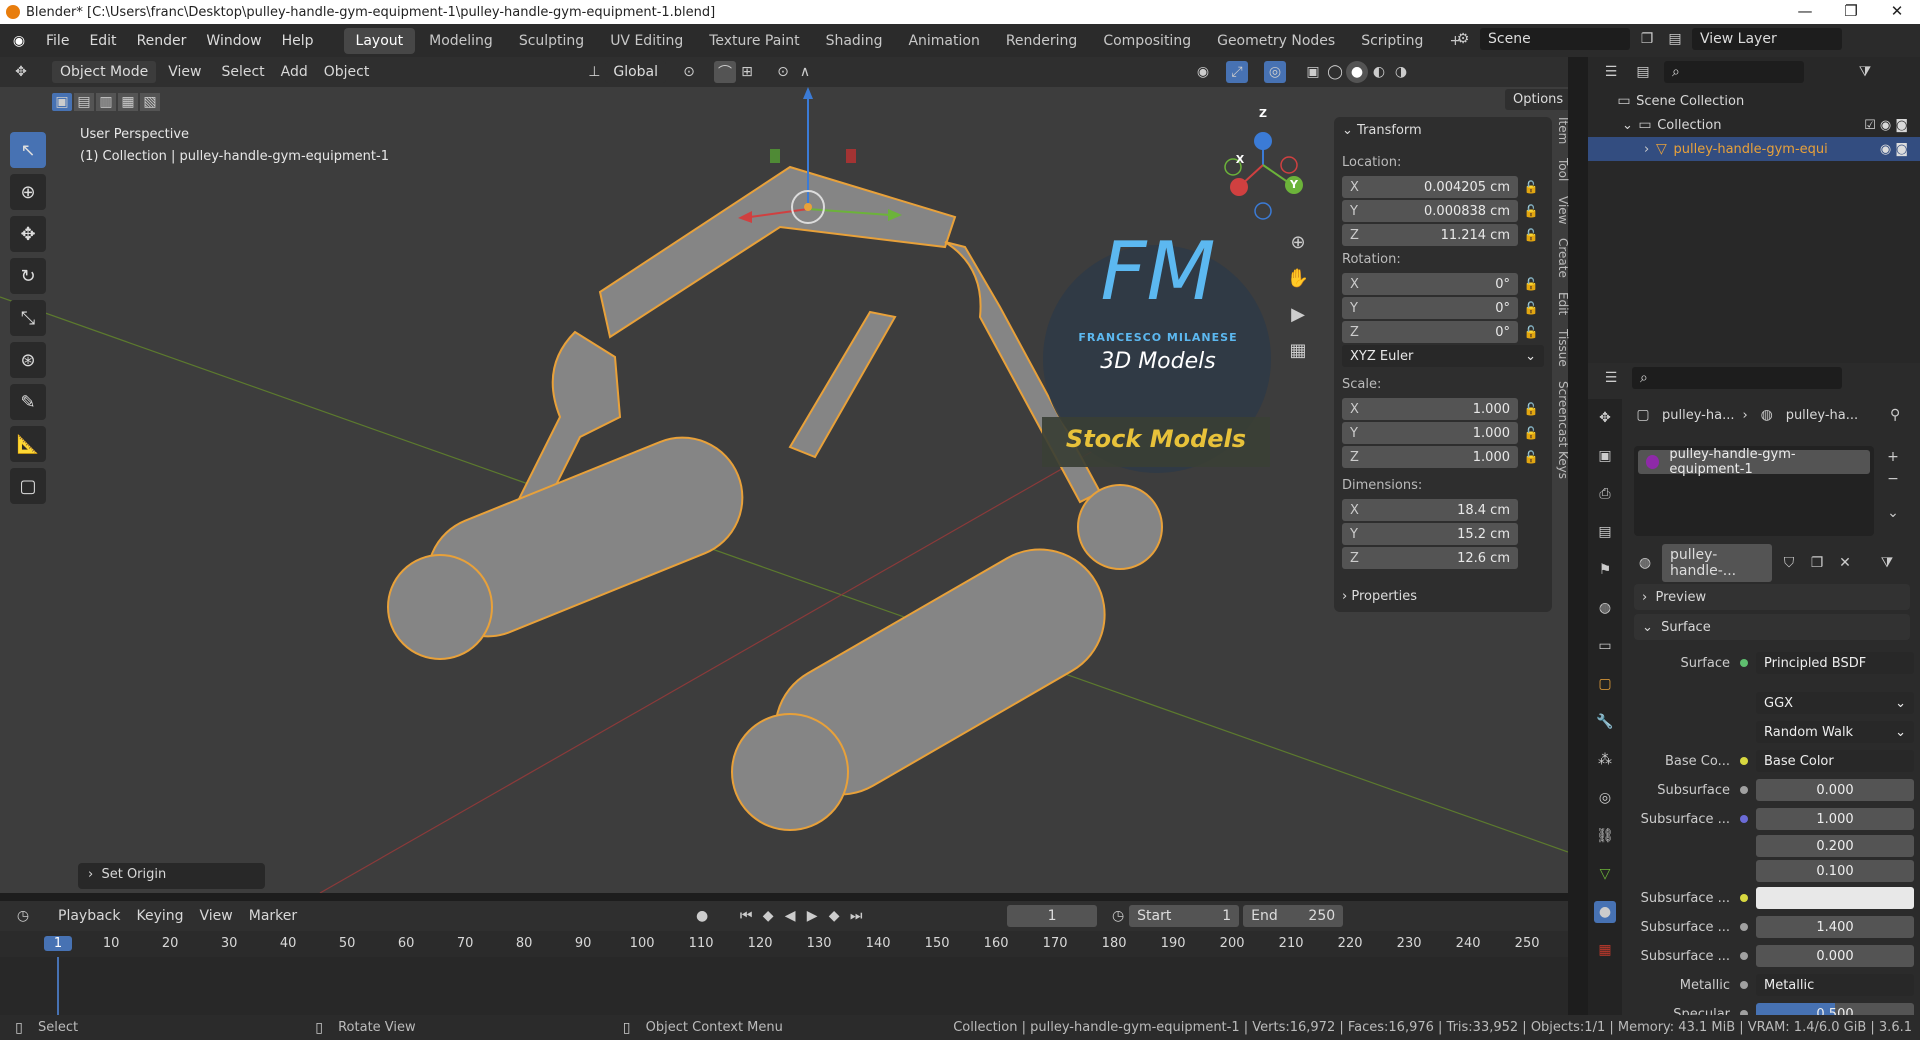 The height and width of the screenshot is (1040, 1920). What do you see at coordinates (834, 916) in the screenshot?
I see `next-keyframe-icon: ◆` at bounding box center [834, 916].